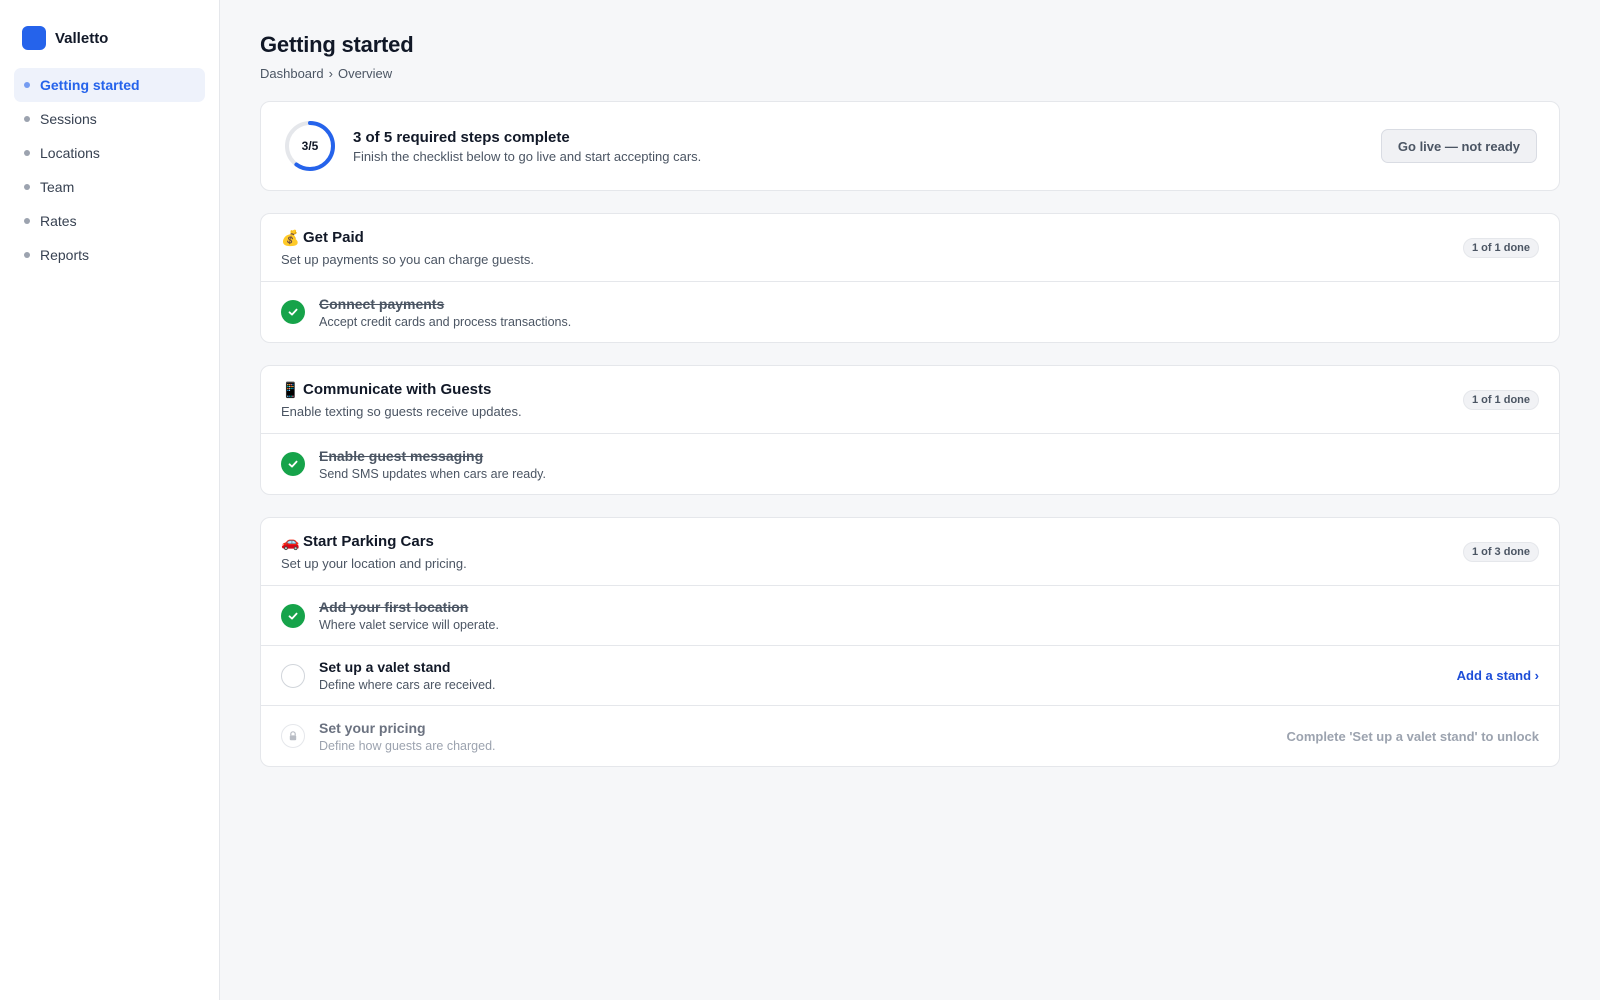 This screenshot has height=1000, width=1600. I want to click on lock-icon, so click(293, 736).